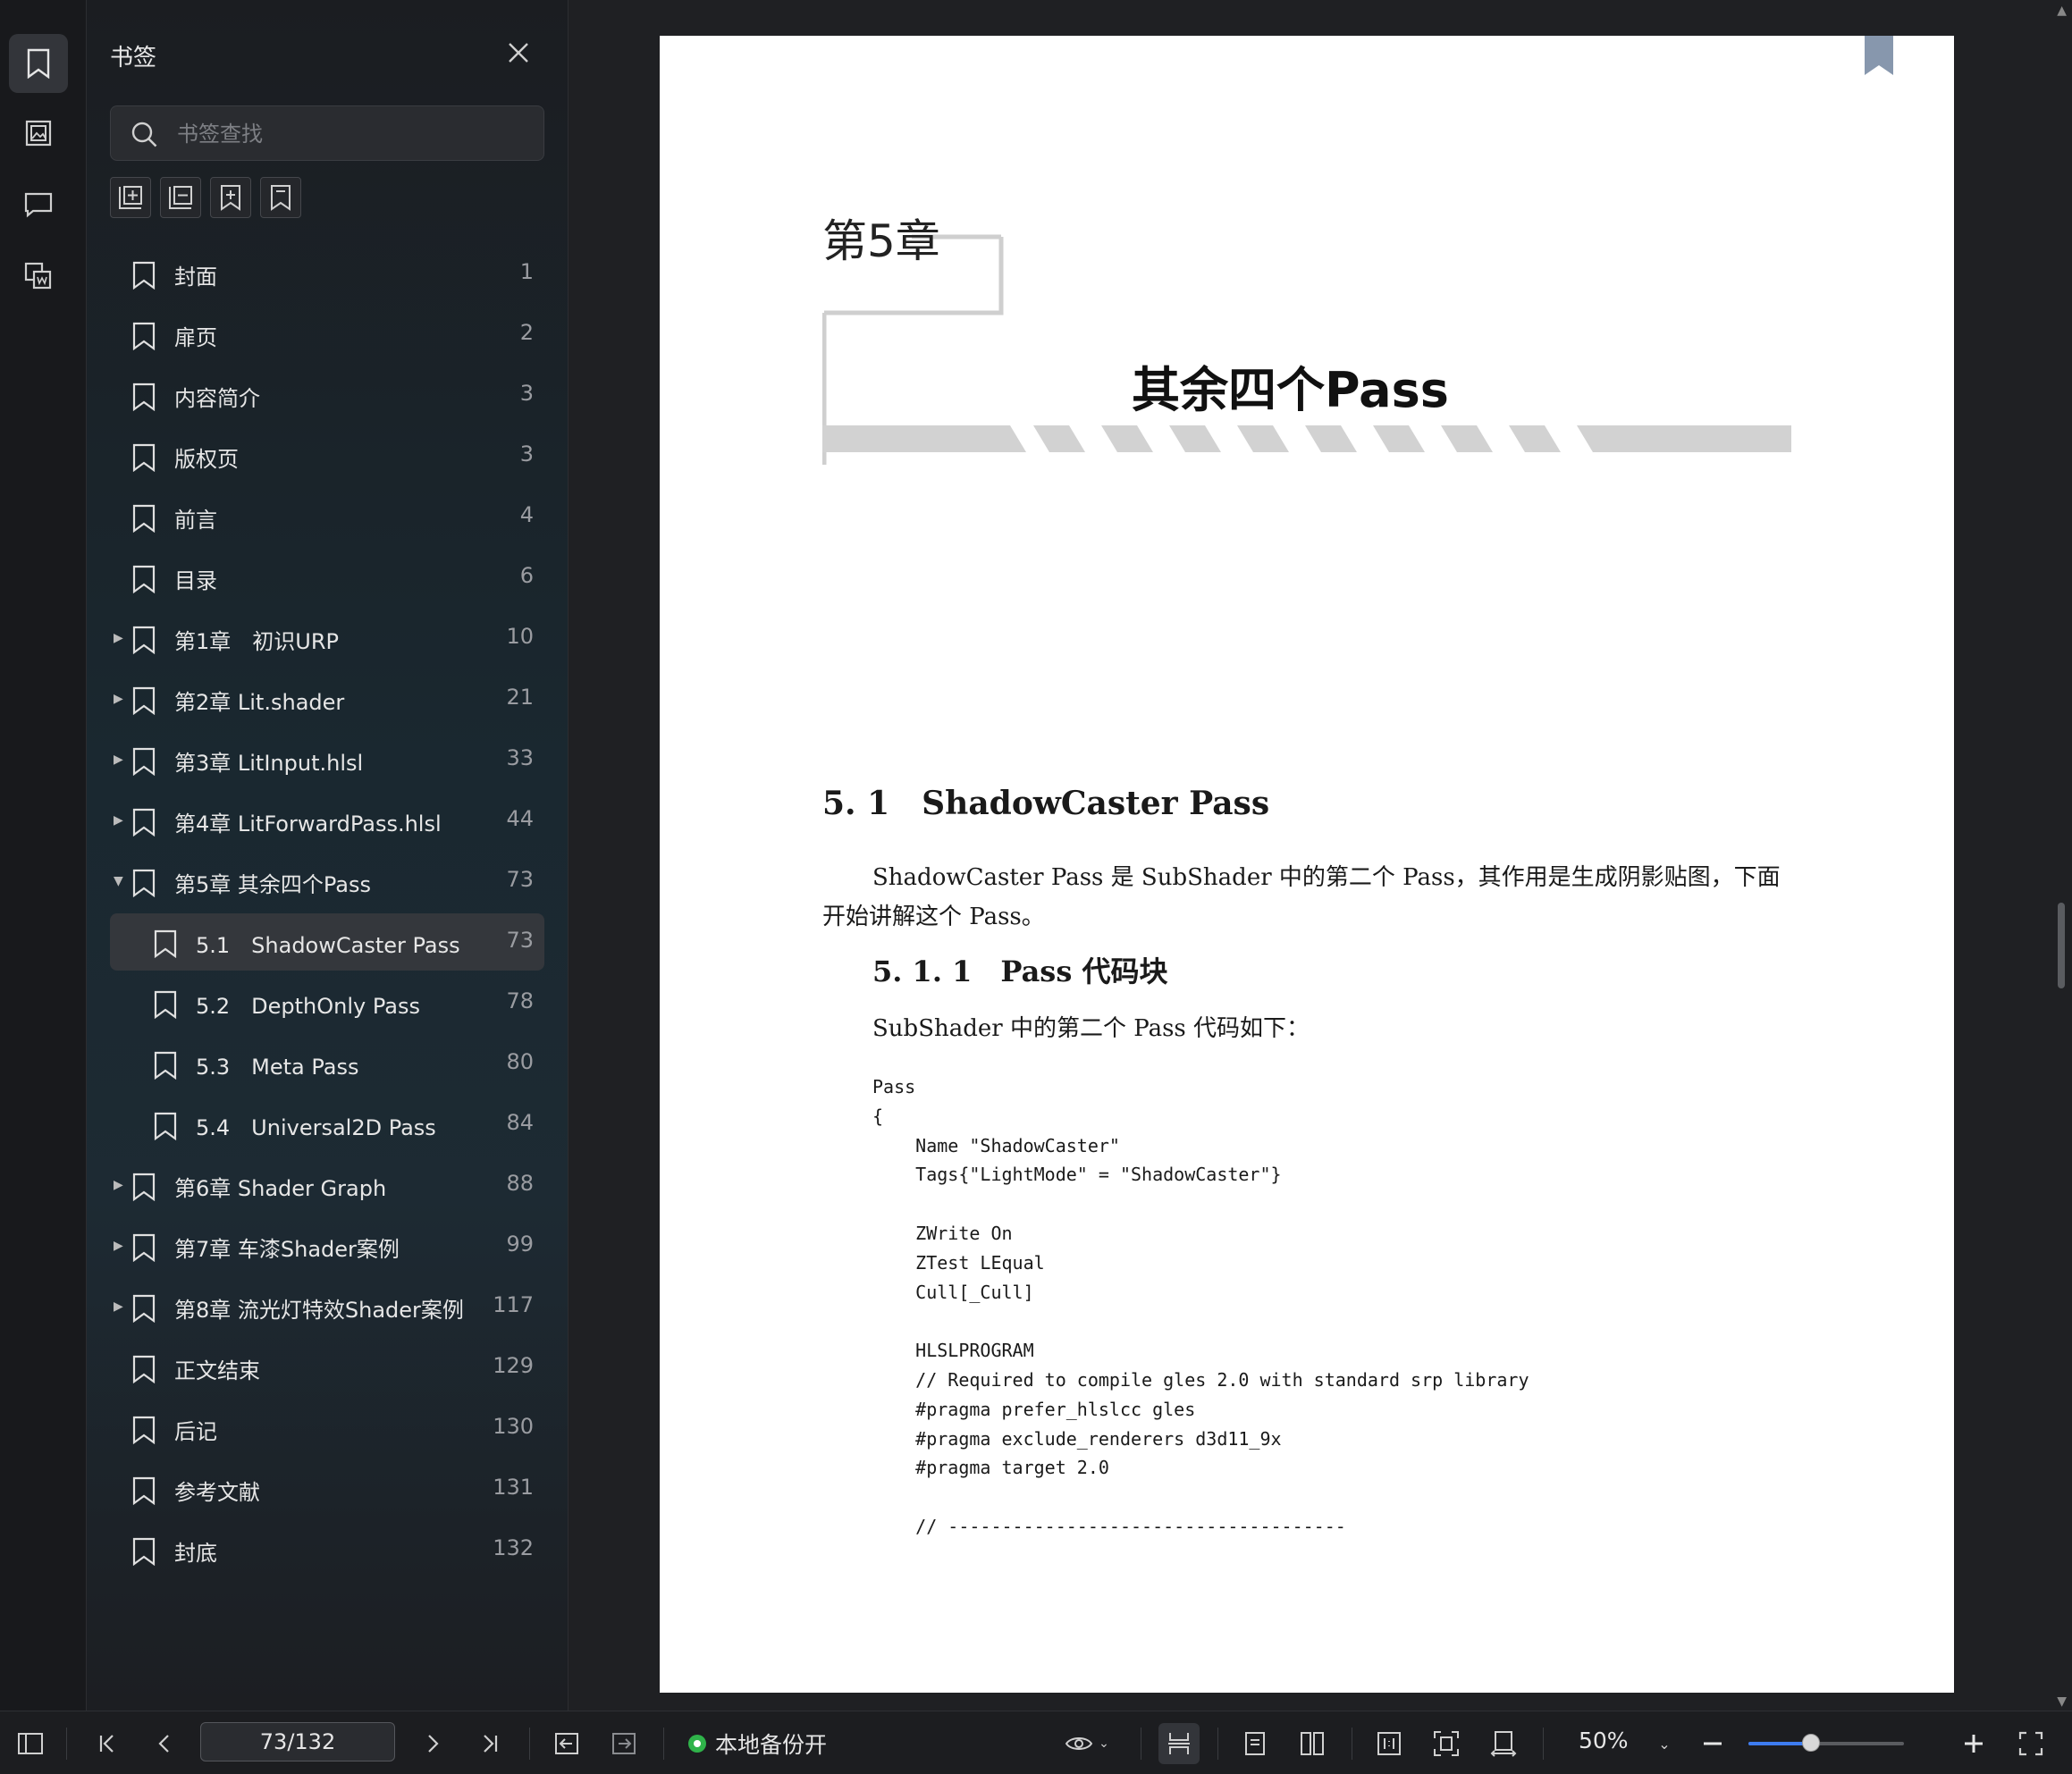 The height and width of the screenshot is (1774, 2072). I want to click on page-bookmark-ribbon-icon, so click(1879, 56).